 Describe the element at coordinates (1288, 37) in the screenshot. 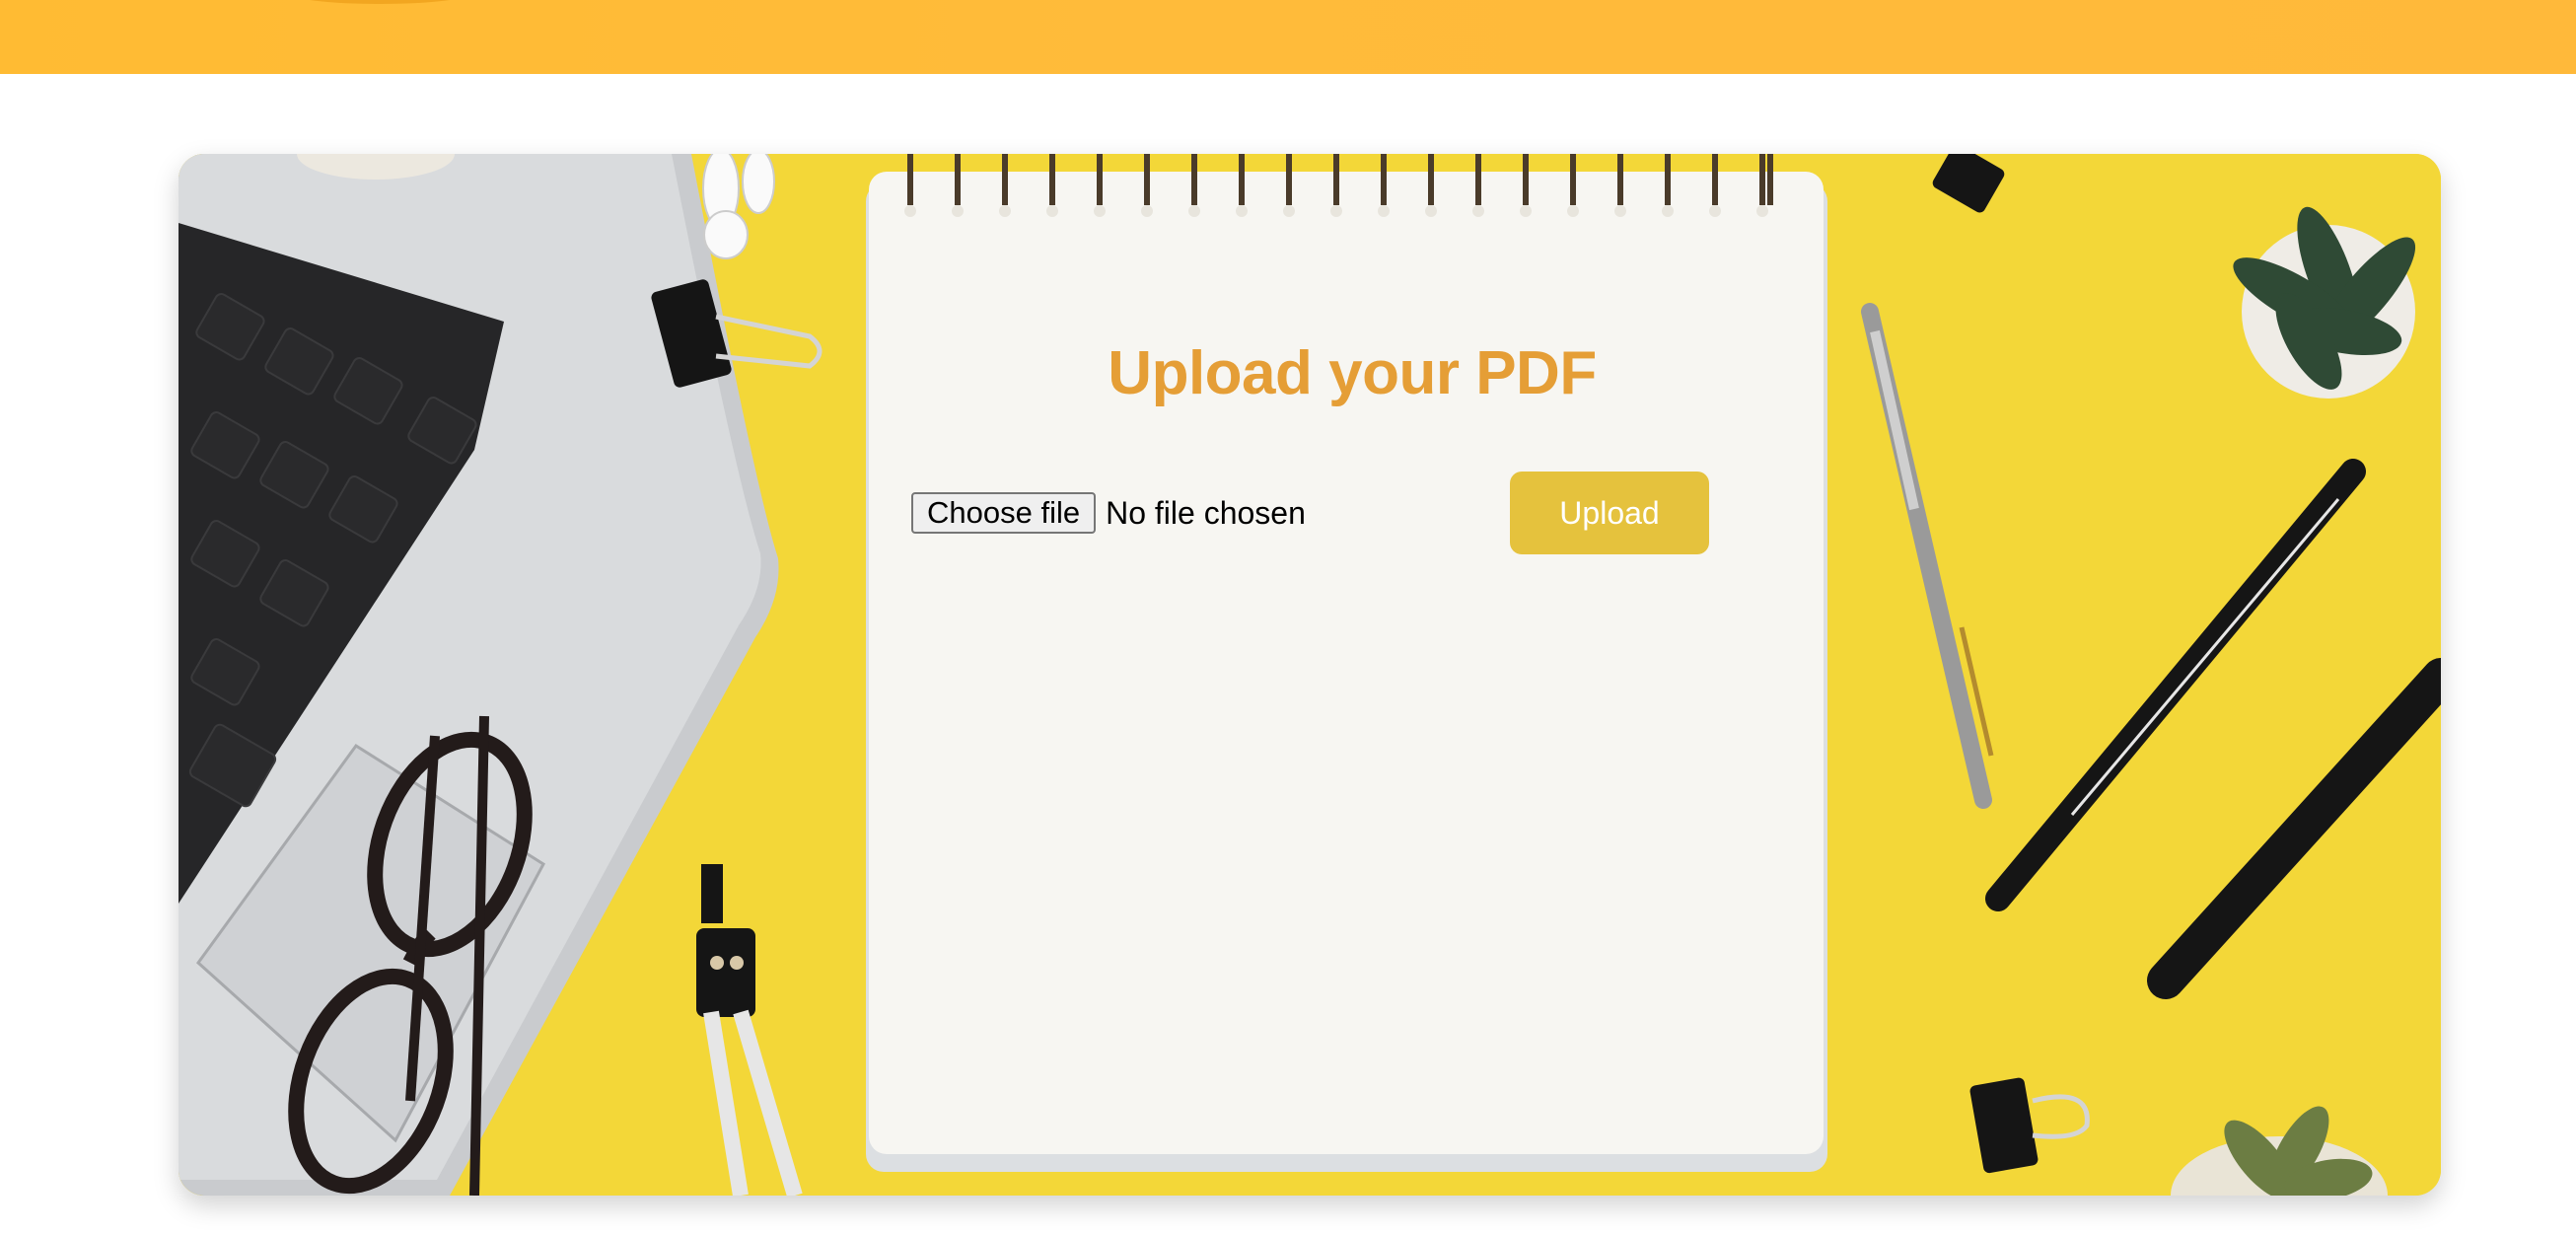

I see `top-banner` at that location.